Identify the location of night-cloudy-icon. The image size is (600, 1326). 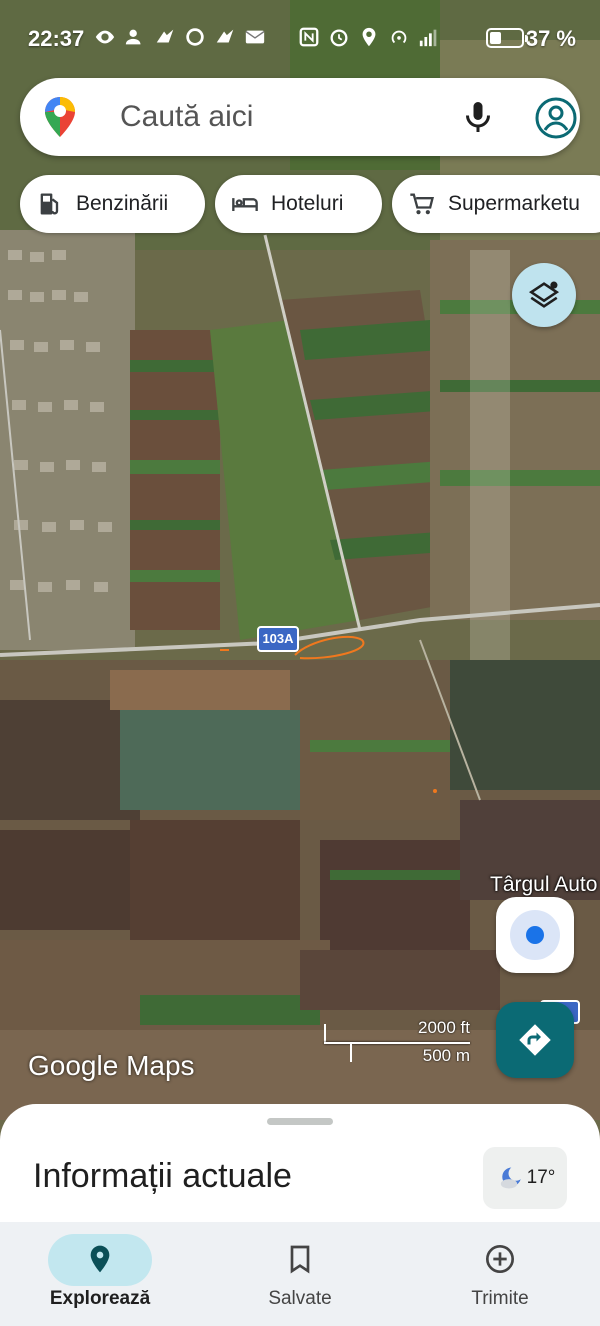
(510, 1178).